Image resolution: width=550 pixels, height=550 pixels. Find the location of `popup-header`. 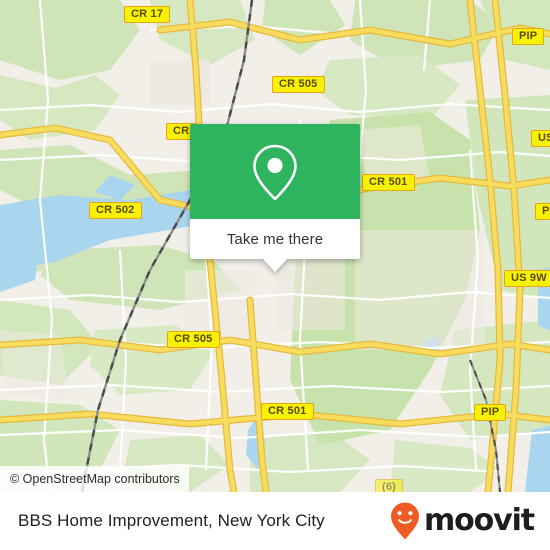

popup-header is located at coordinates (275, 171).